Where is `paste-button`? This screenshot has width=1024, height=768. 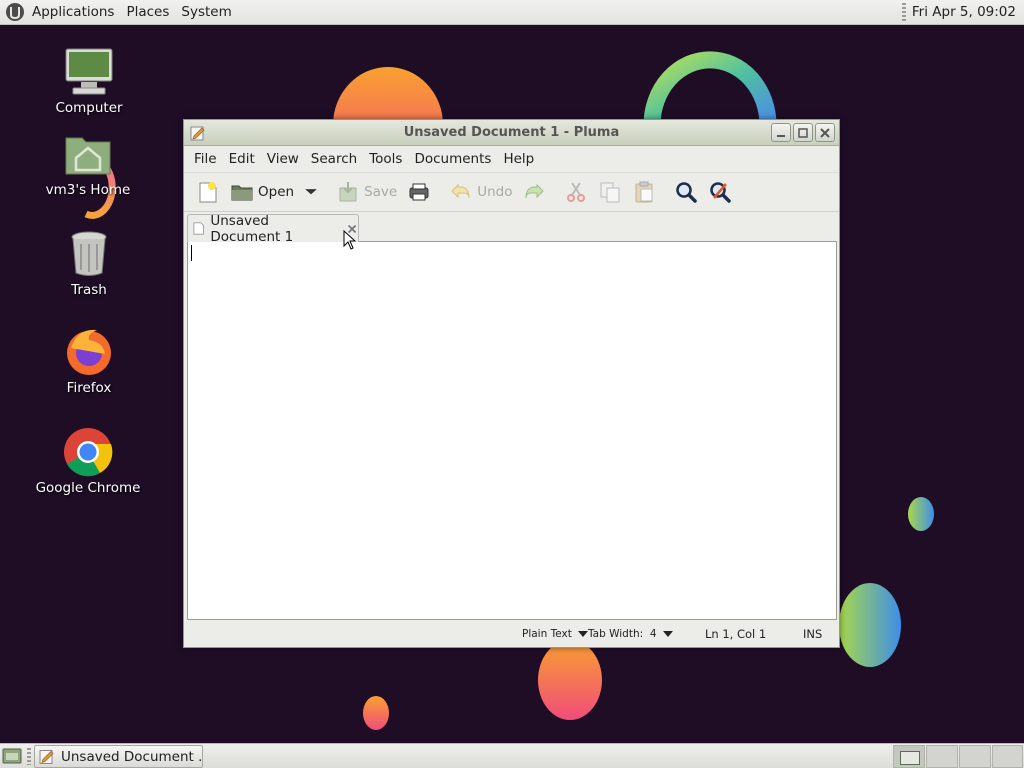
paste-button is located at coordinates (644, 192).